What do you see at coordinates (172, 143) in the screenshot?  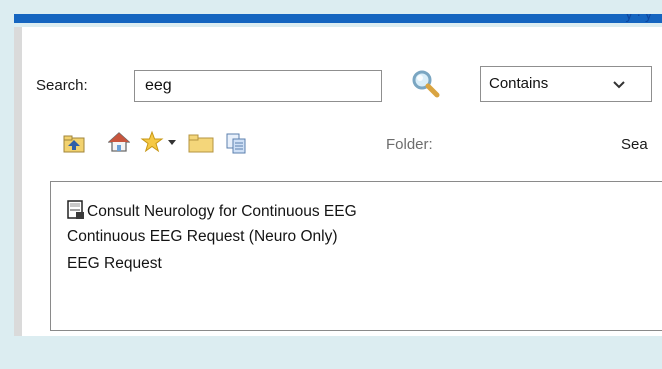 I see `favorites-dropdown-icon` at bounding box center [172, 143].